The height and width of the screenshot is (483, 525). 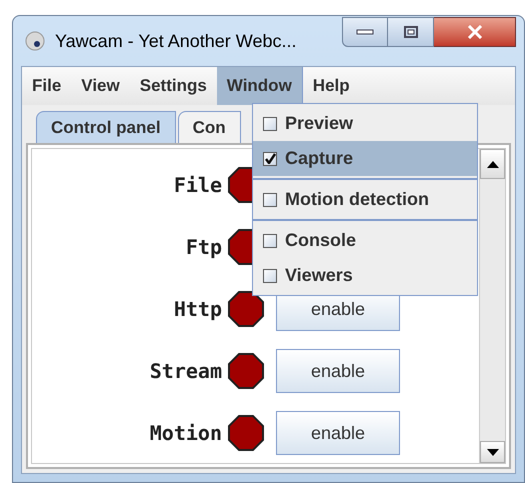 What do you see at coordinates (259, 86) in the screenshot?
I see `menu-item: Window` at bounding box center [259, 86].